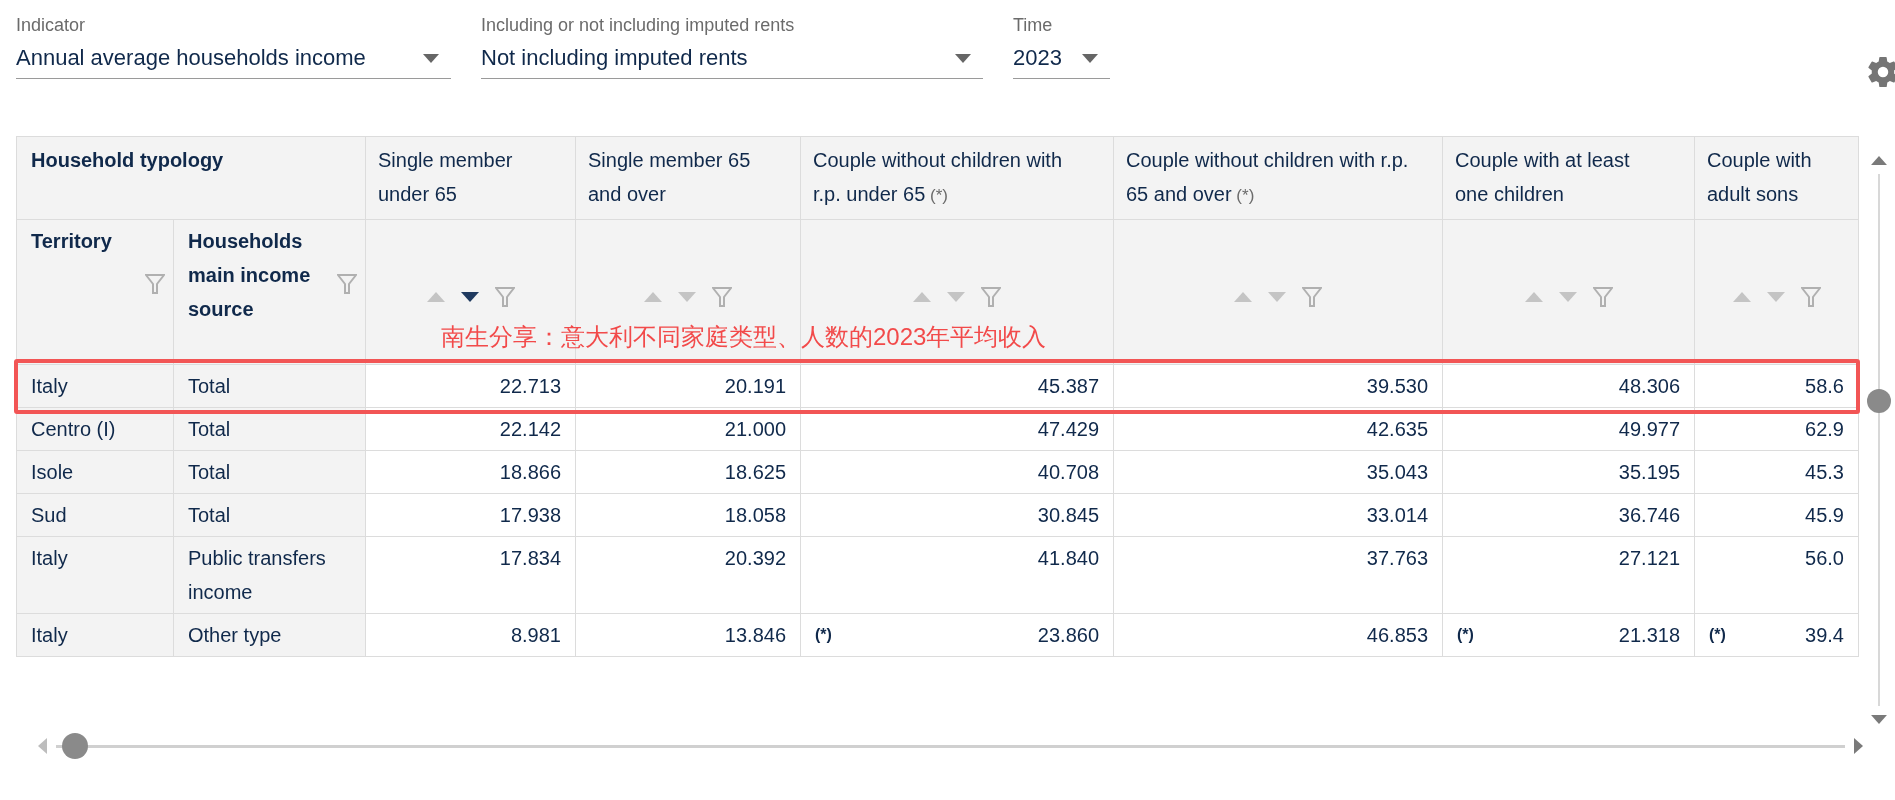 Image resolution: width=1895 pixels, height=800 pixels. I want to click on table-cell: Isole, so click(95, 472).